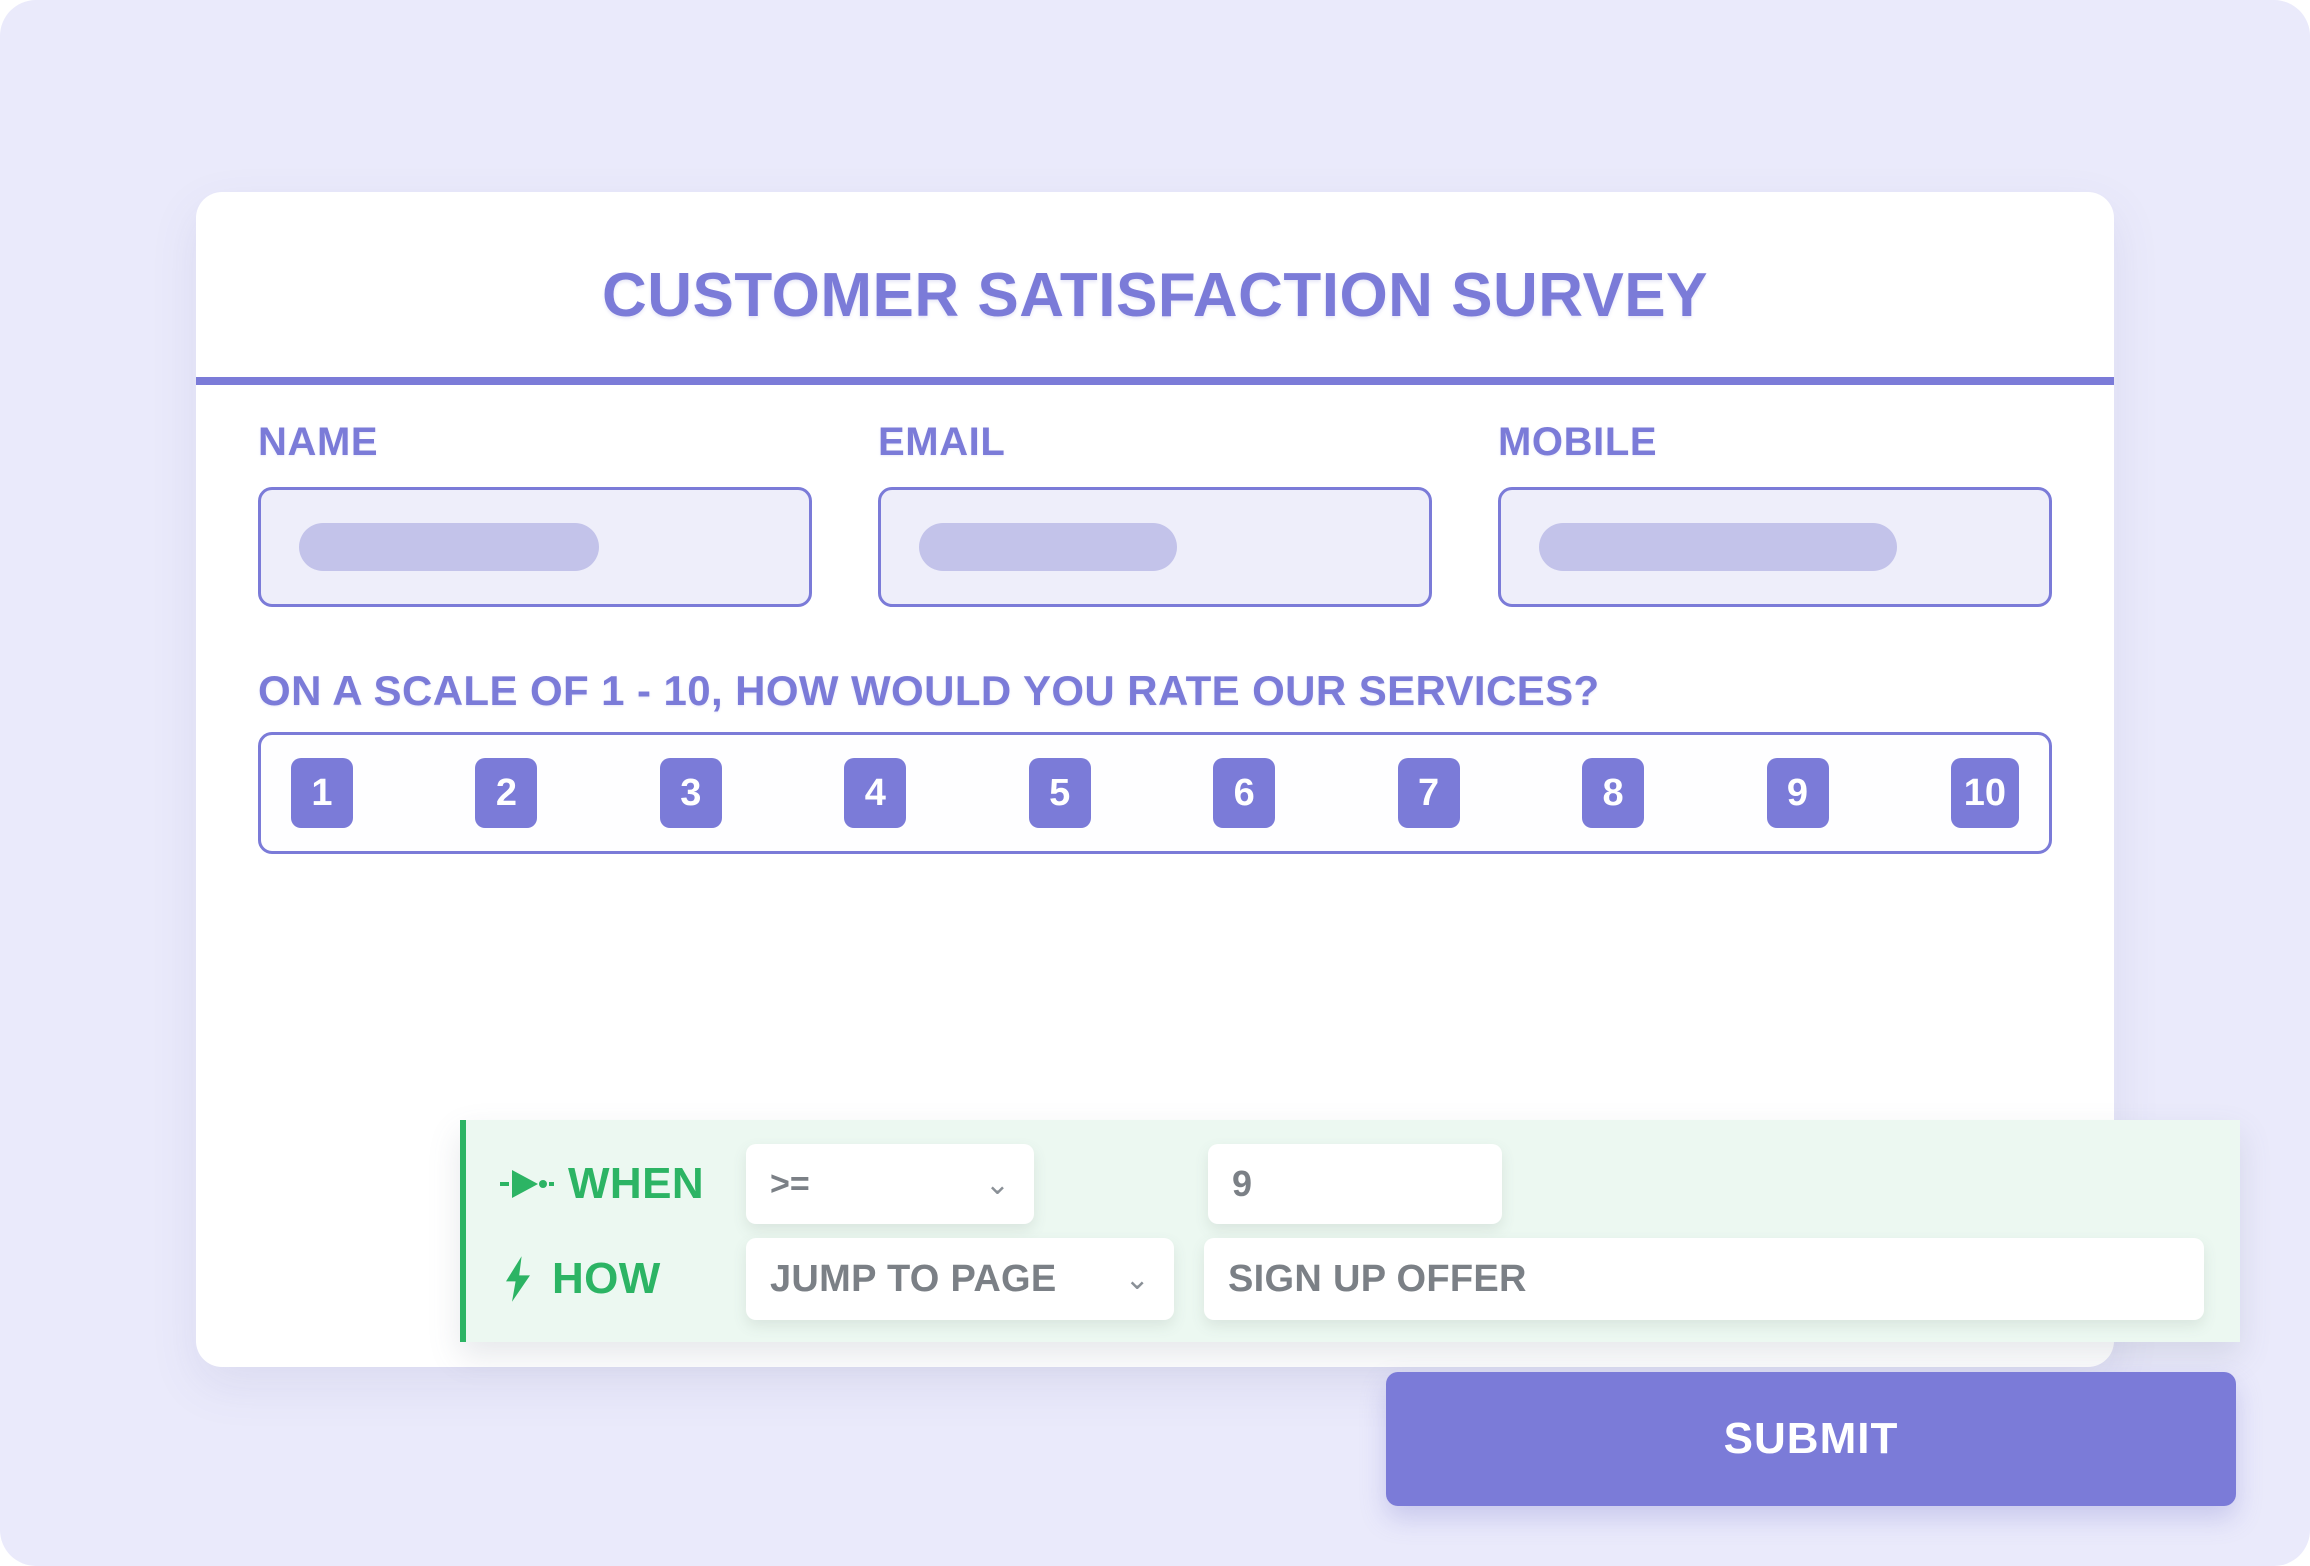 This screenshot has width=2310, height=1566. What do you see at coordinates (636, 1183) in the screenshot?
I see `logic-when-label: WHEN` at bounding box center [636, 1183].